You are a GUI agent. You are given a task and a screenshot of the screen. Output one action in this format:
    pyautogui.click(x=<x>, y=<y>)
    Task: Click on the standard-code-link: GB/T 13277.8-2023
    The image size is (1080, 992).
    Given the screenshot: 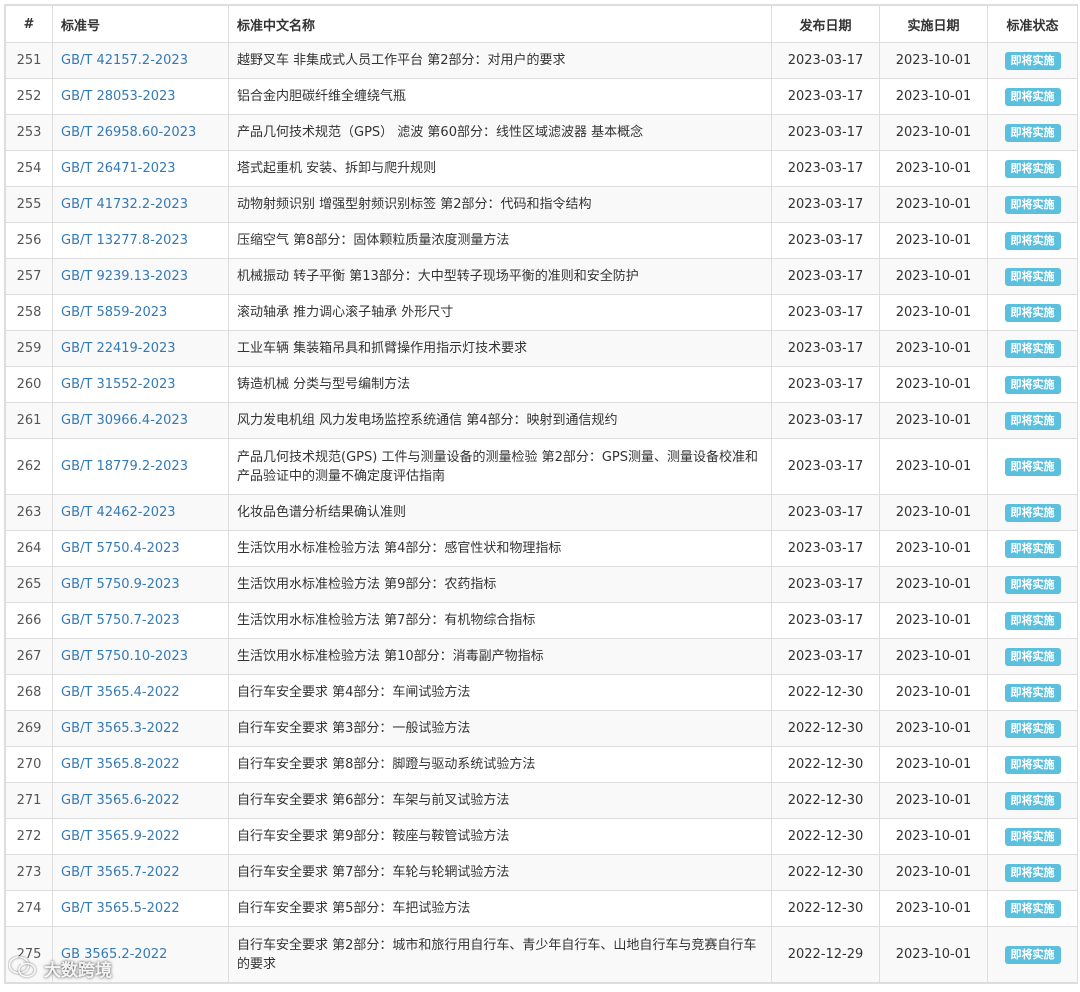 What is the action you would take?
    pyautogui.click(x=140, y=240)
    